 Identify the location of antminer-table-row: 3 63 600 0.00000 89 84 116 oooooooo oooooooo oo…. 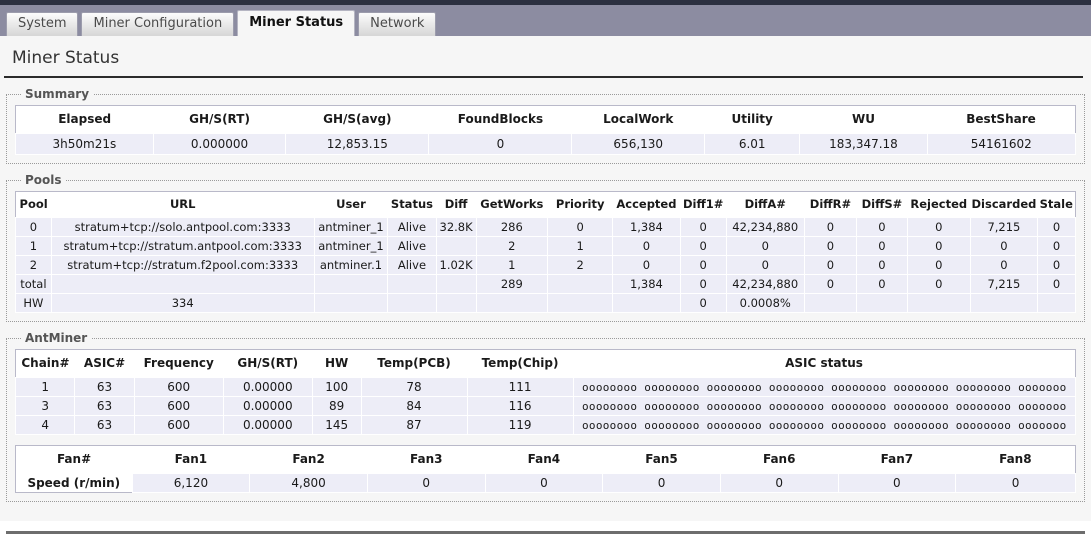
(545, 406).